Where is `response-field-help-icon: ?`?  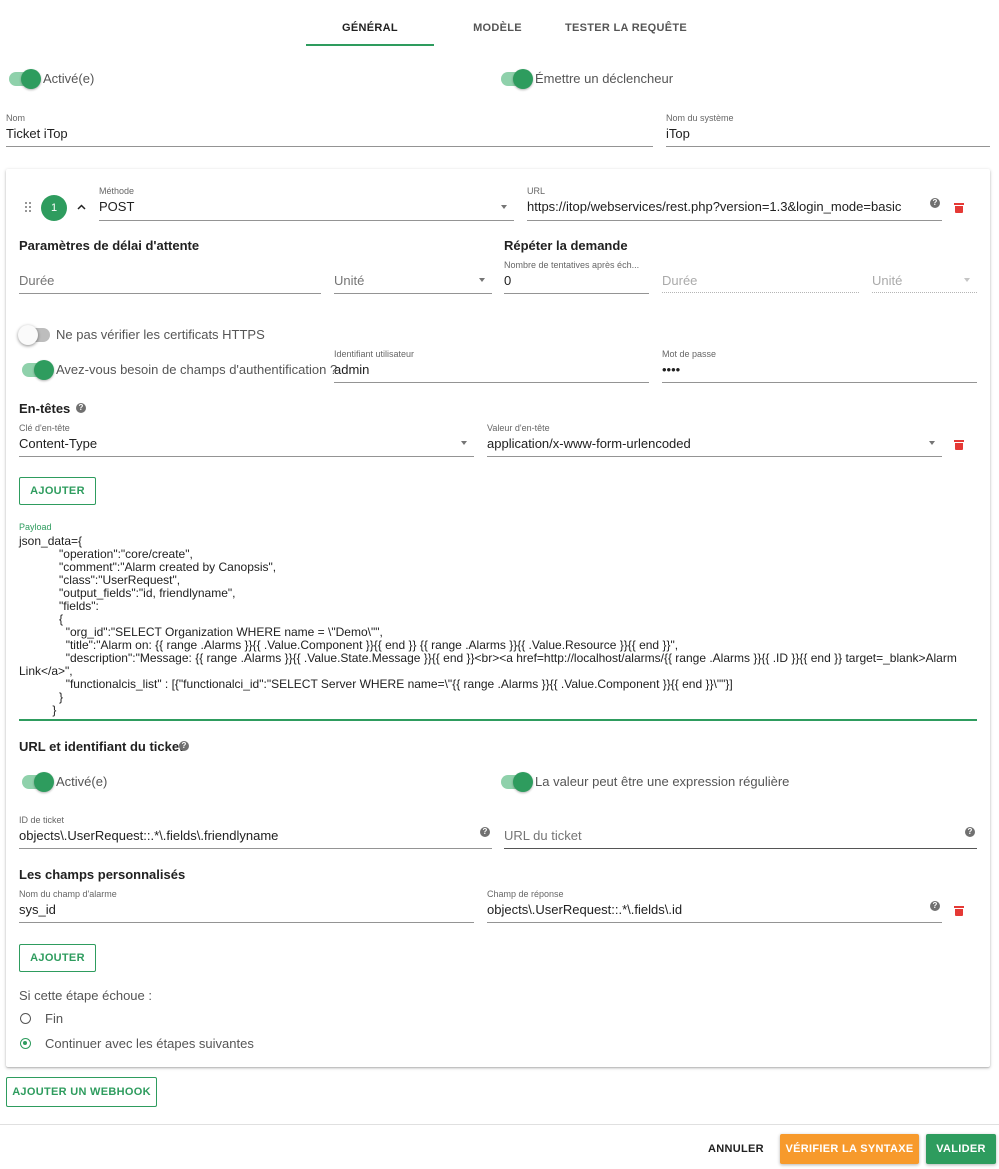
response-field-help-icon: ? is located at coordinates (935, 906).